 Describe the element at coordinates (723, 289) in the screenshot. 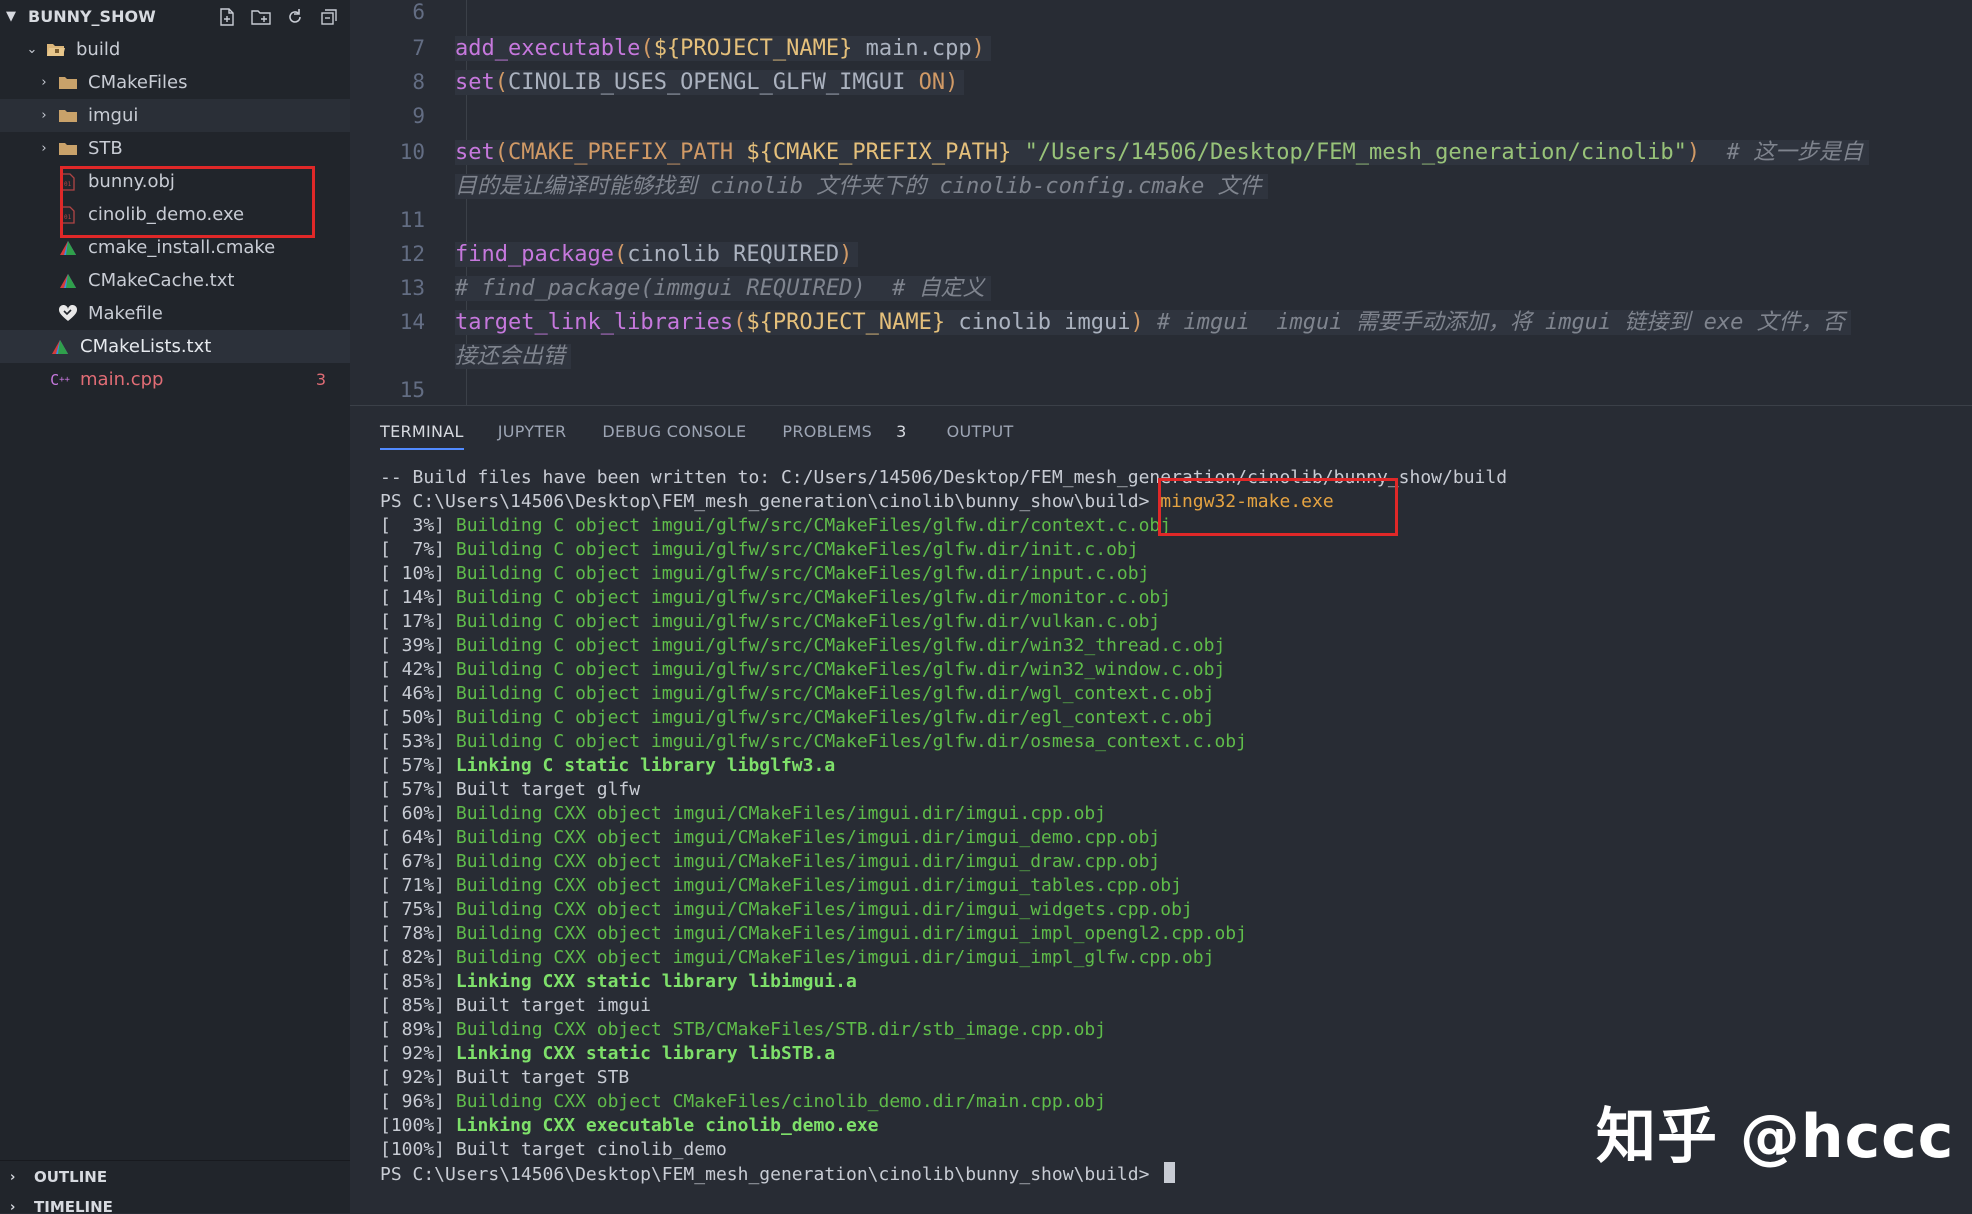

I see `code-line: # find_package(immgui REQUIRED) # 自定义` at that location.